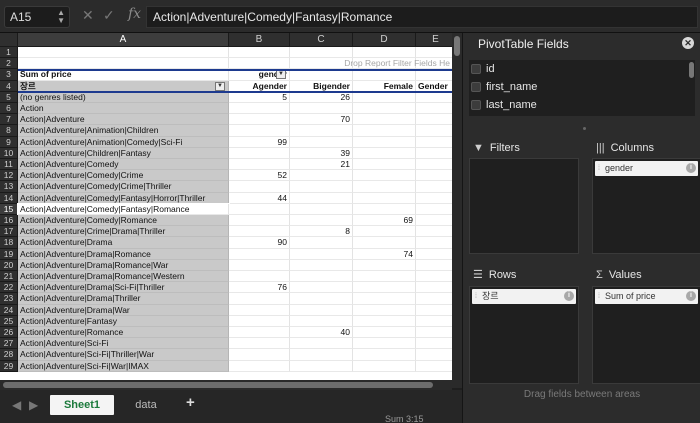 This screenshot has height=423, width=700. I want to click on cell-a19: Action|Adventure|Drama|Romance, so click(123, 254).